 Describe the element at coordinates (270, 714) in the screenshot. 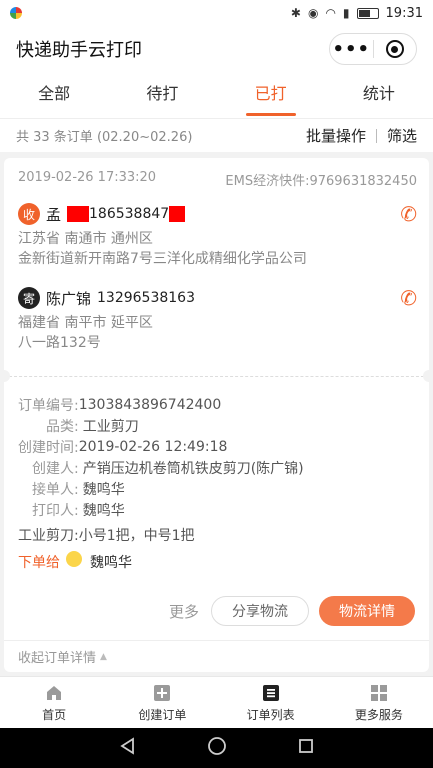

I see `nav-order-list-label: 订单列表` at that location.